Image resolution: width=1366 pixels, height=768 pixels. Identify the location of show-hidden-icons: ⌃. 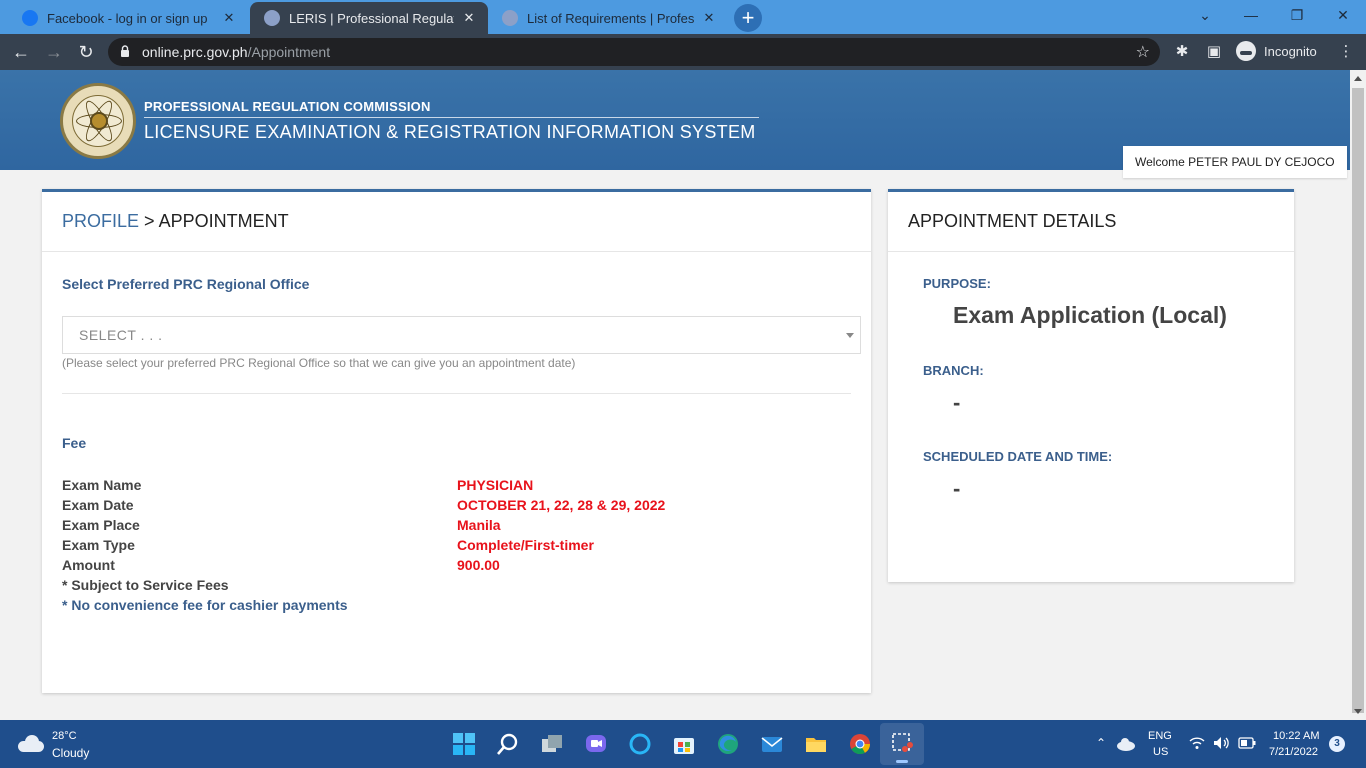
(1101, 743).